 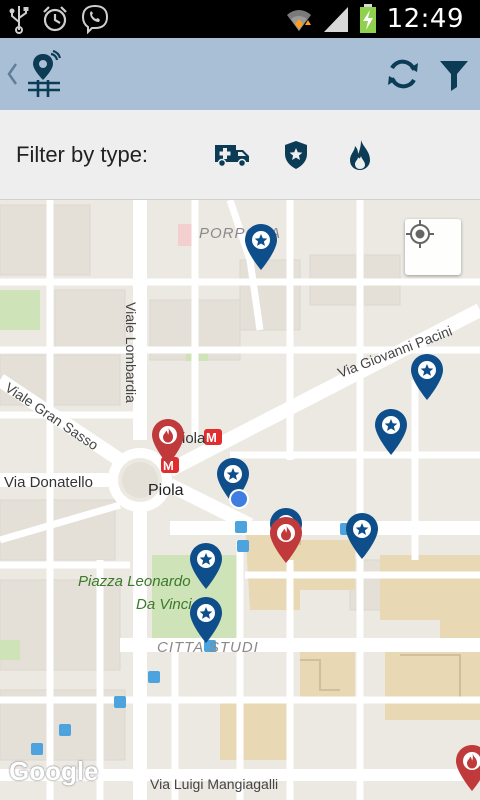 What do you see at coordinates (166, 490) in the screenshot?
I see `label-piola: Piola` at bounding box center [166, 490].